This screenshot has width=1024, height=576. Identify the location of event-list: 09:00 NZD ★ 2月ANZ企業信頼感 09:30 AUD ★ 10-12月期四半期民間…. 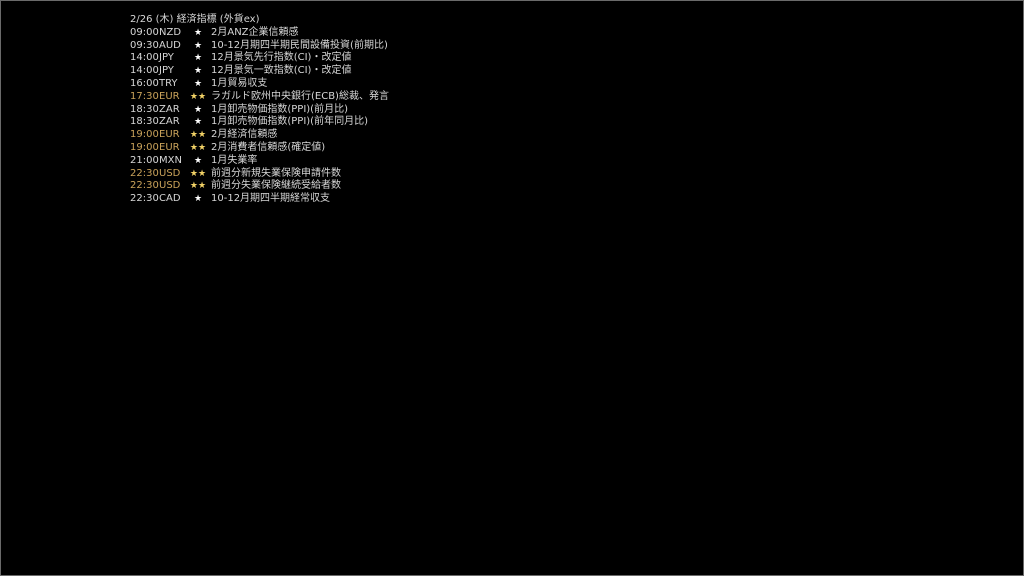
(259, 116).